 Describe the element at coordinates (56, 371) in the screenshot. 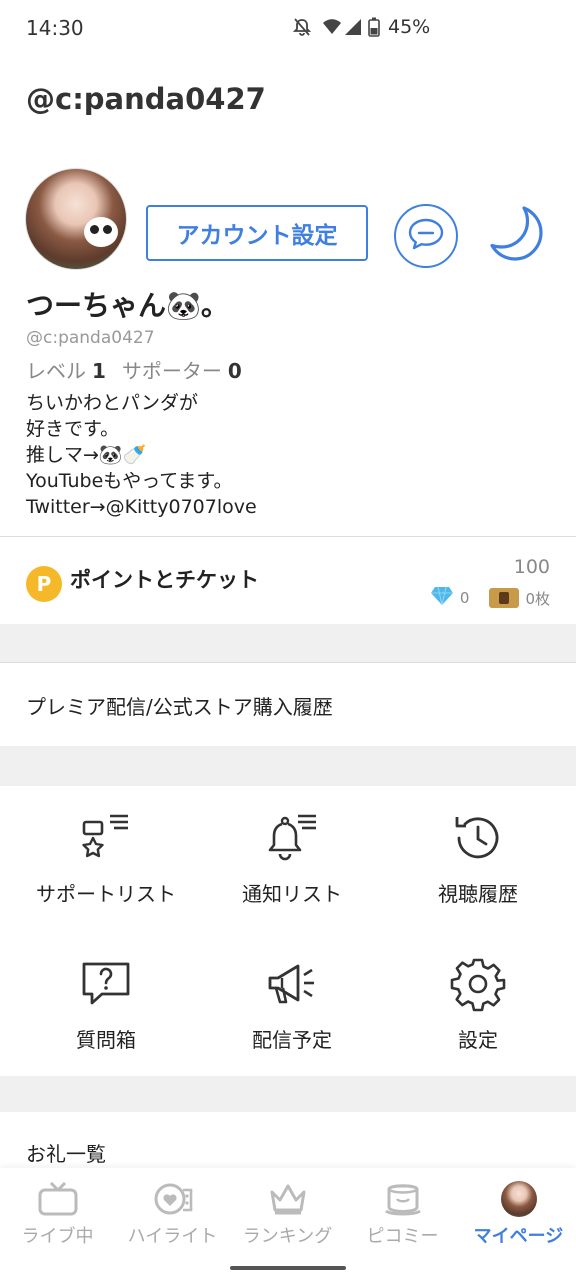

I see `level-label: レベル` at that location.